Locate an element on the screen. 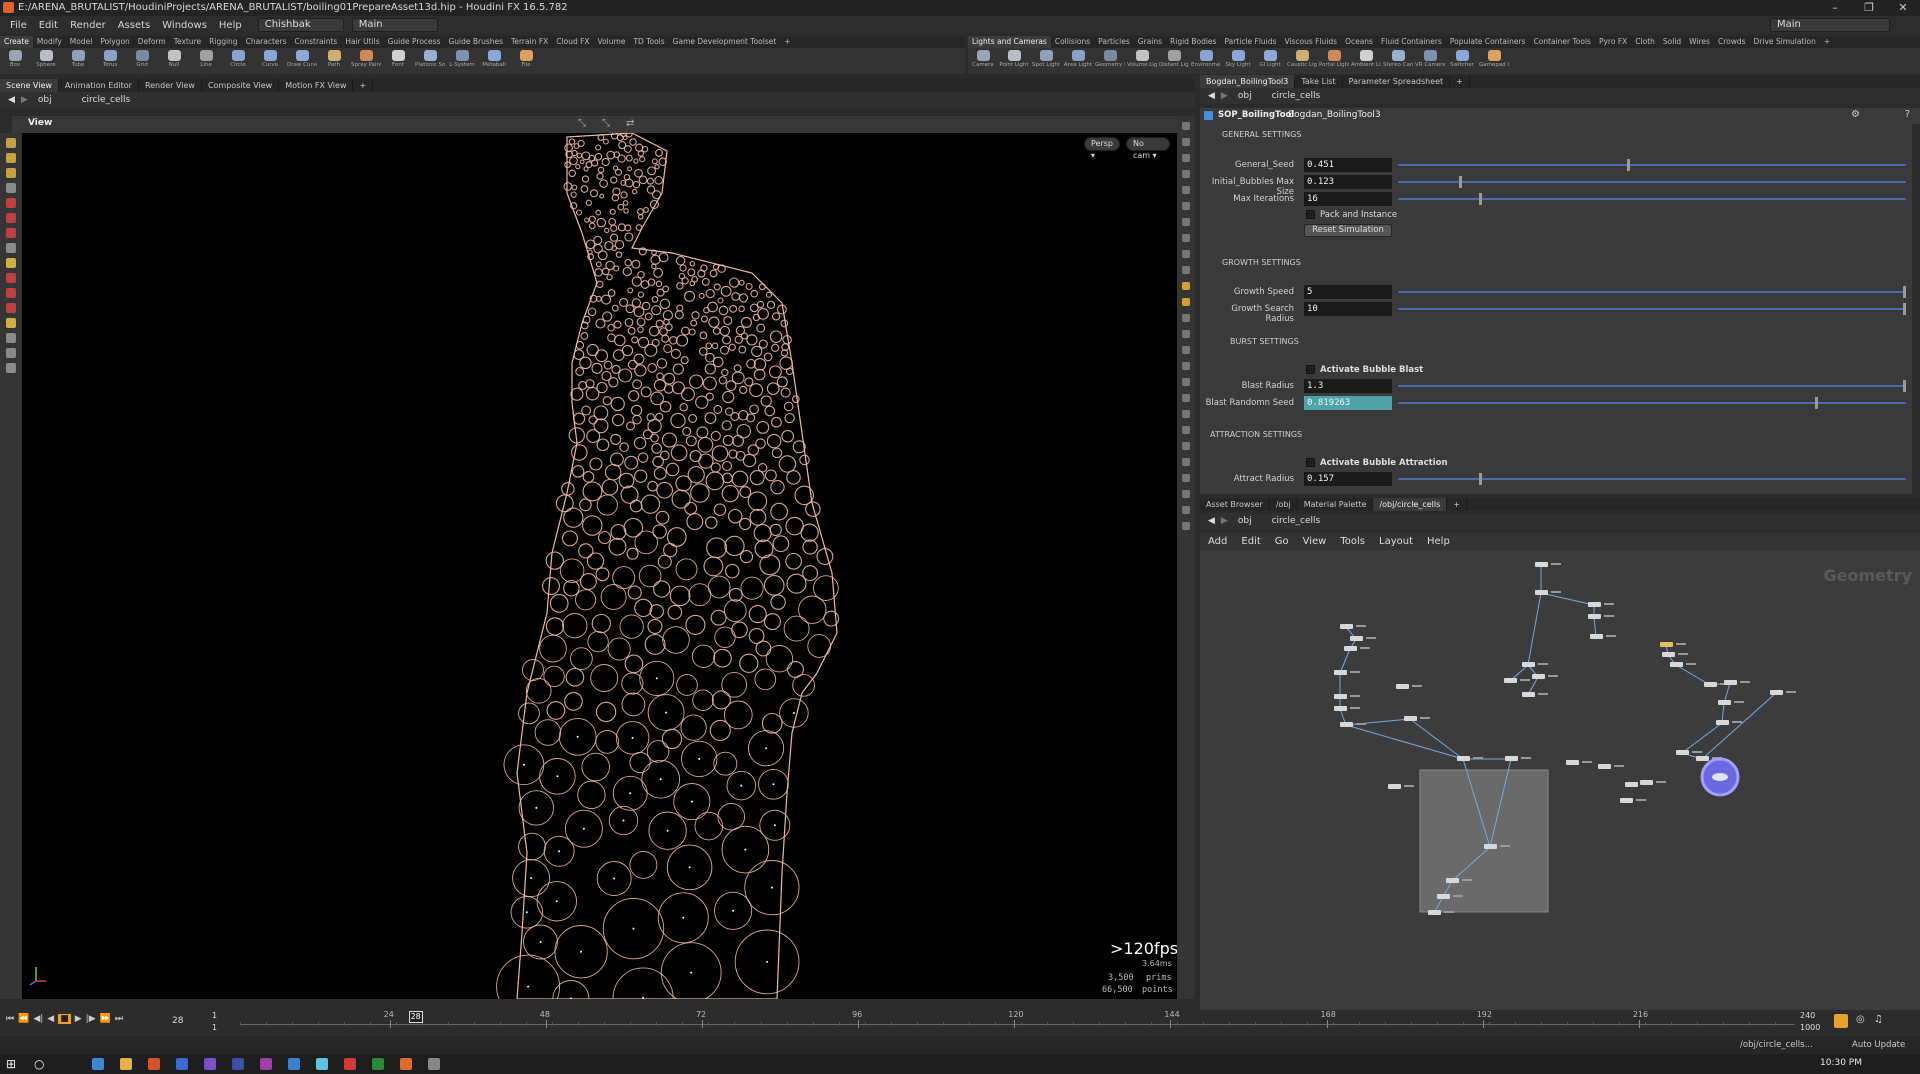 This screenshot has height=1074, width=1920. left-tool-path: Path is located at coordinates (334, 61).